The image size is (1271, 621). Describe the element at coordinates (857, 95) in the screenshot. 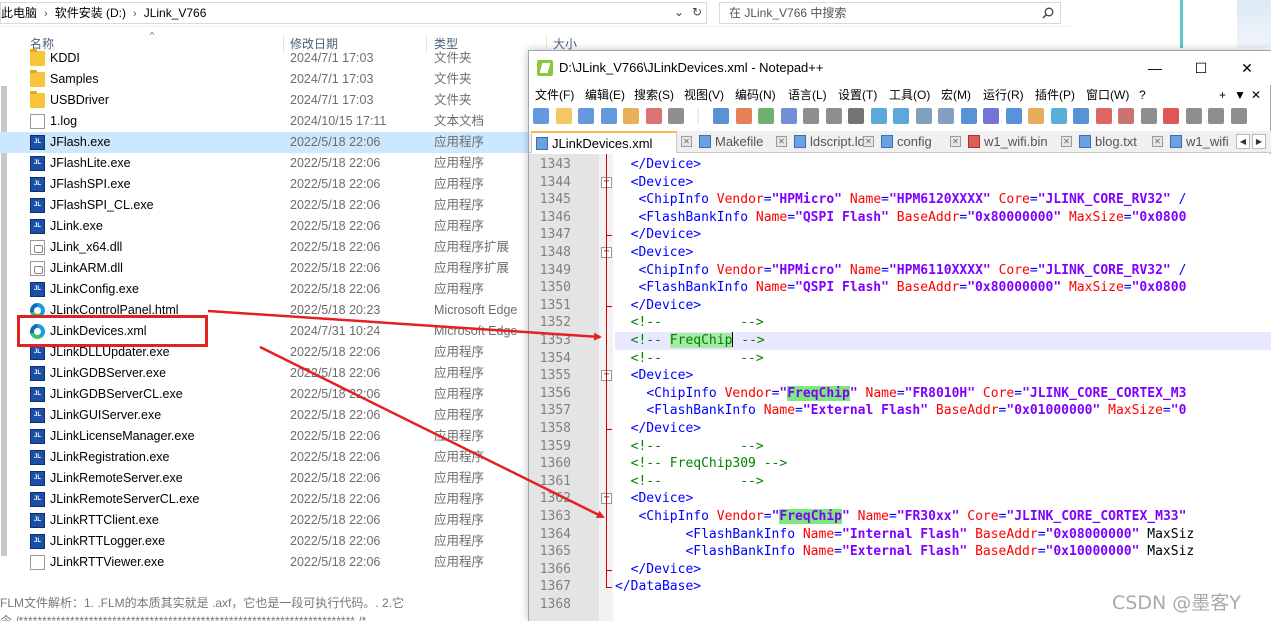

I see `menu-settings: 设置(T)` at that location.